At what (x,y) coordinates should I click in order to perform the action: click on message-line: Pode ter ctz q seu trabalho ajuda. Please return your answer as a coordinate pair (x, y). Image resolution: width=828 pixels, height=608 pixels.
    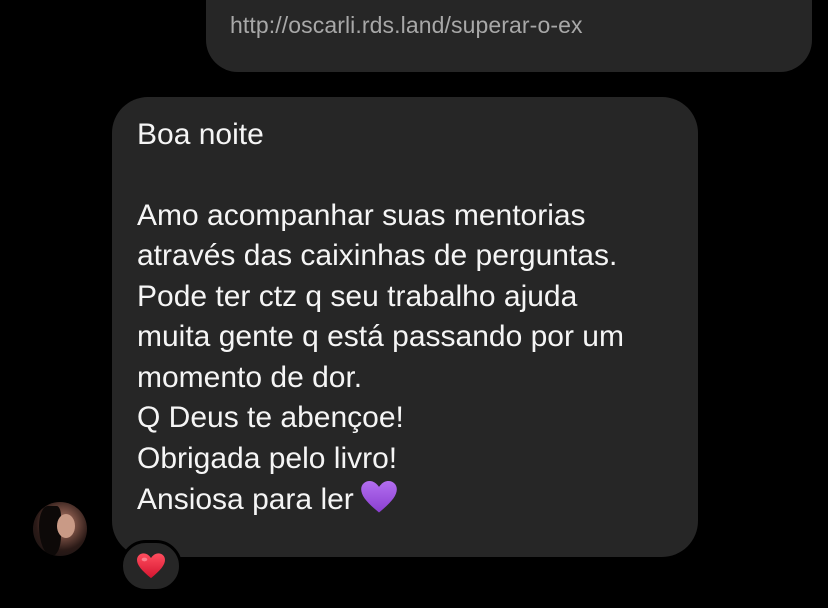
    Looking at the image, I should click on (357, 296).